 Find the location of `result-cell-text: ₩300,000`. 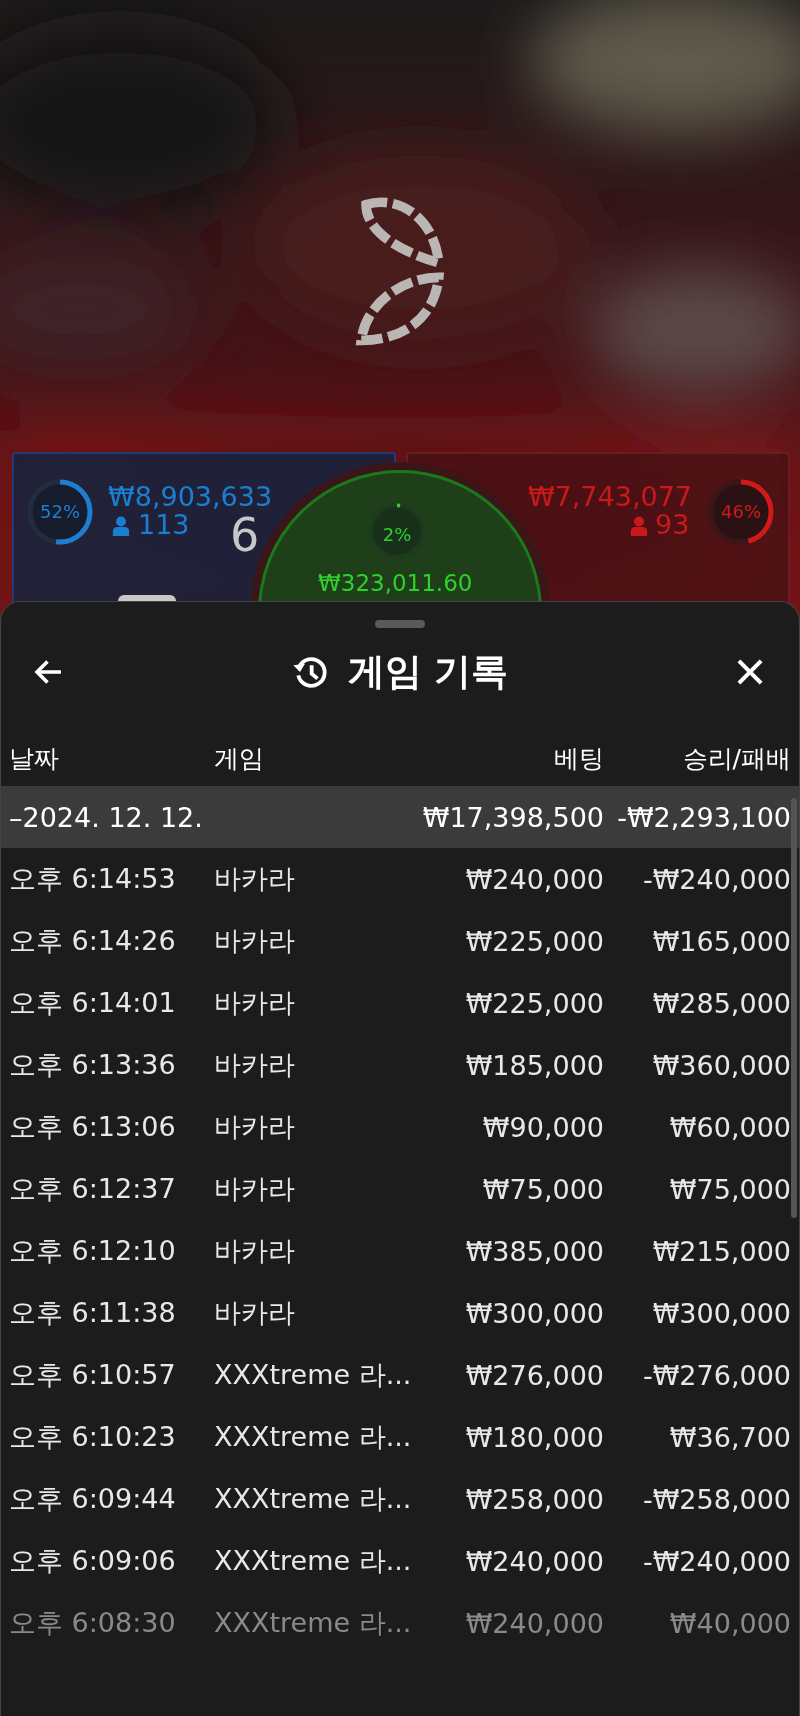

result-cell-text: ₩300,000 is located at coordinates (721, 1313).